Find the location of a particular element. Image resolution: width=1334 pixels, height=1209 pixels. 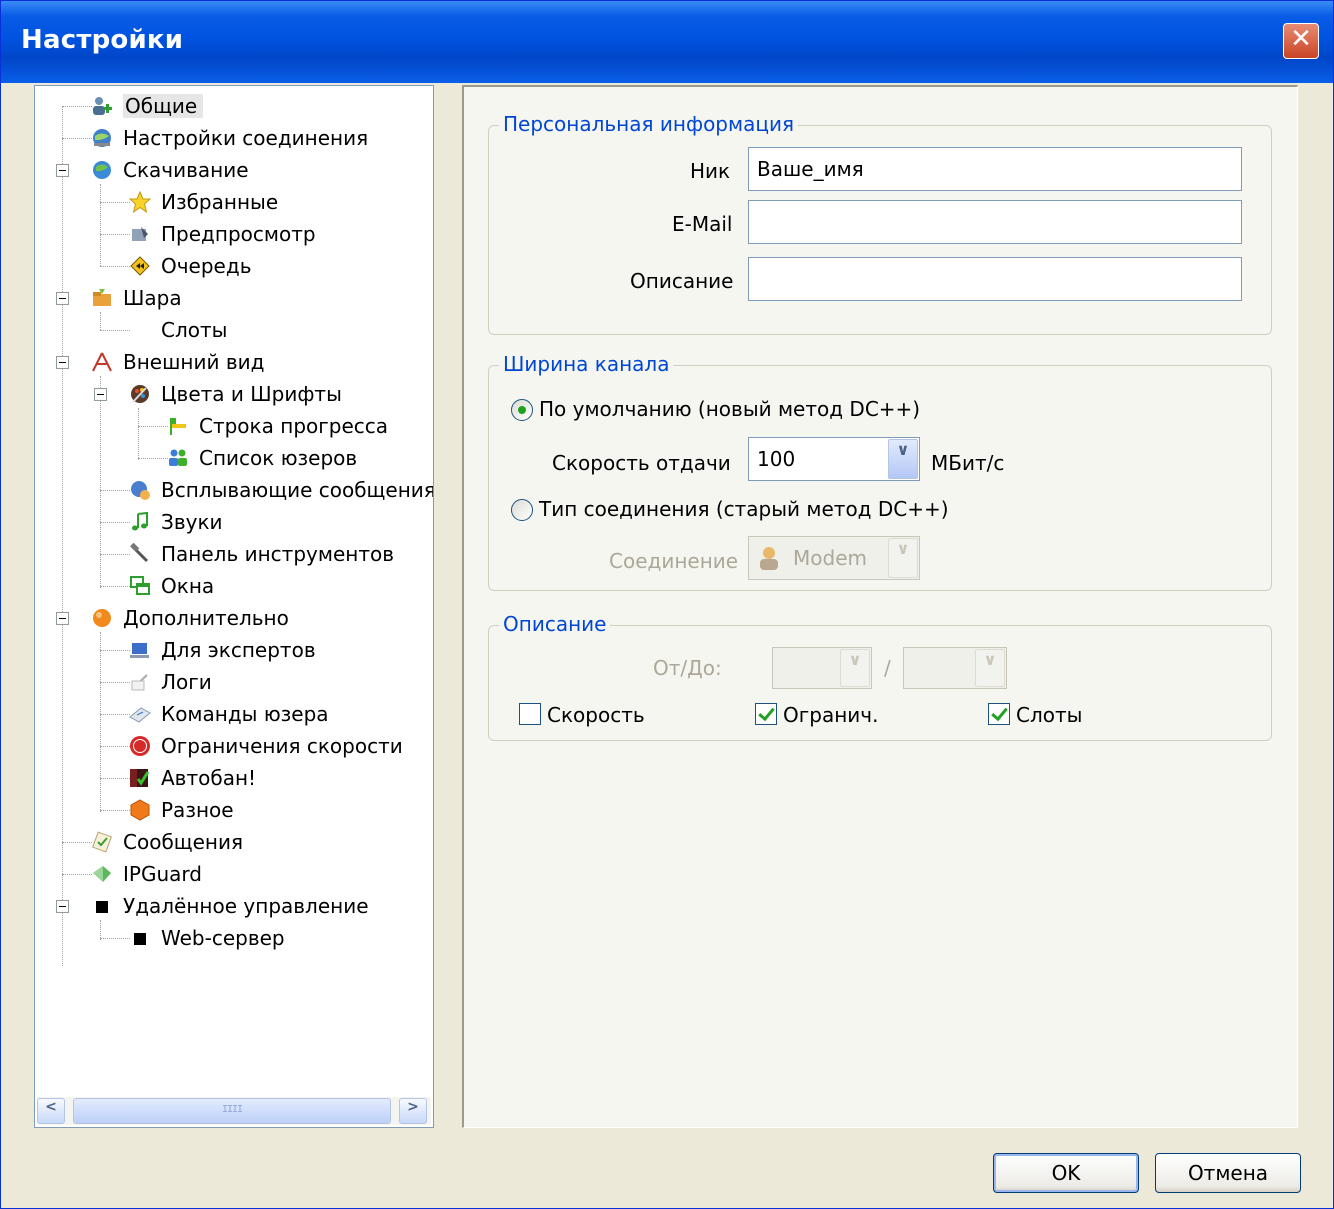

scroll-left-button: < is located at coordinates (51, 1111).